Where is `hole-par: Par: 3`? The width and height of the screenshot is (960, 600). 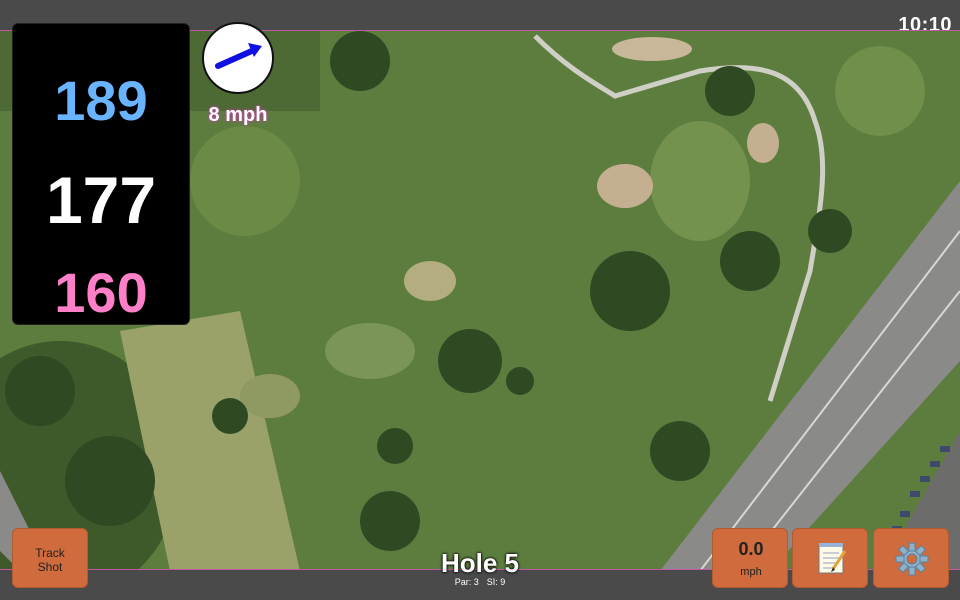
hole-par: Par: 3 is located at coordinates (466, 582).